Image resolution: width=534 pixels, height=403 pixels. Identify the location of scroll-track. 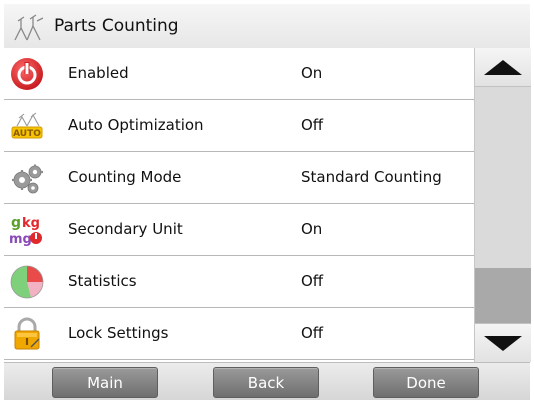
(503, 205).